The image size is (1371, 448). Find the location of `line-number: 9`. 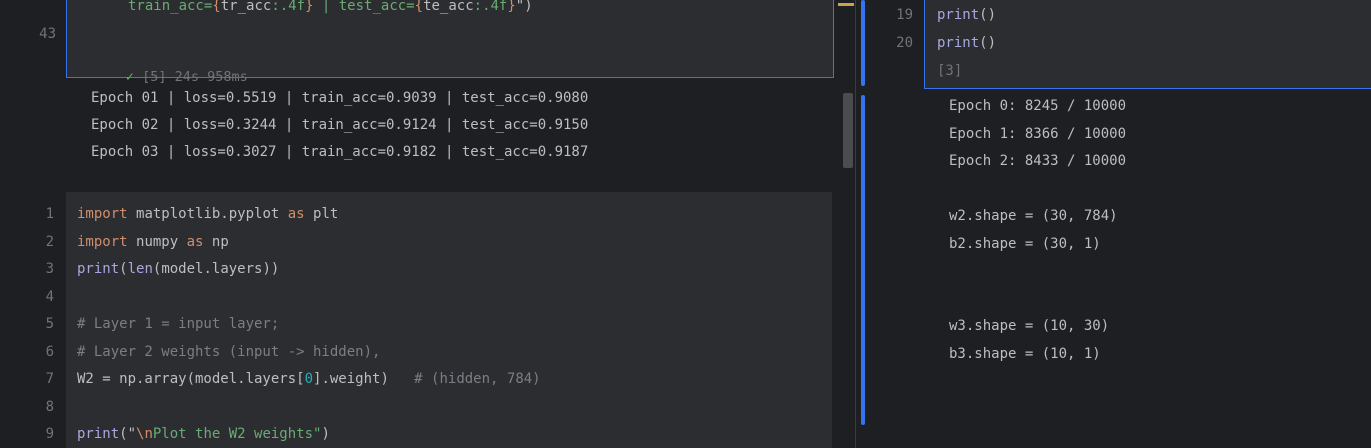

line-number: 9 is located at coordinates (49, 434).